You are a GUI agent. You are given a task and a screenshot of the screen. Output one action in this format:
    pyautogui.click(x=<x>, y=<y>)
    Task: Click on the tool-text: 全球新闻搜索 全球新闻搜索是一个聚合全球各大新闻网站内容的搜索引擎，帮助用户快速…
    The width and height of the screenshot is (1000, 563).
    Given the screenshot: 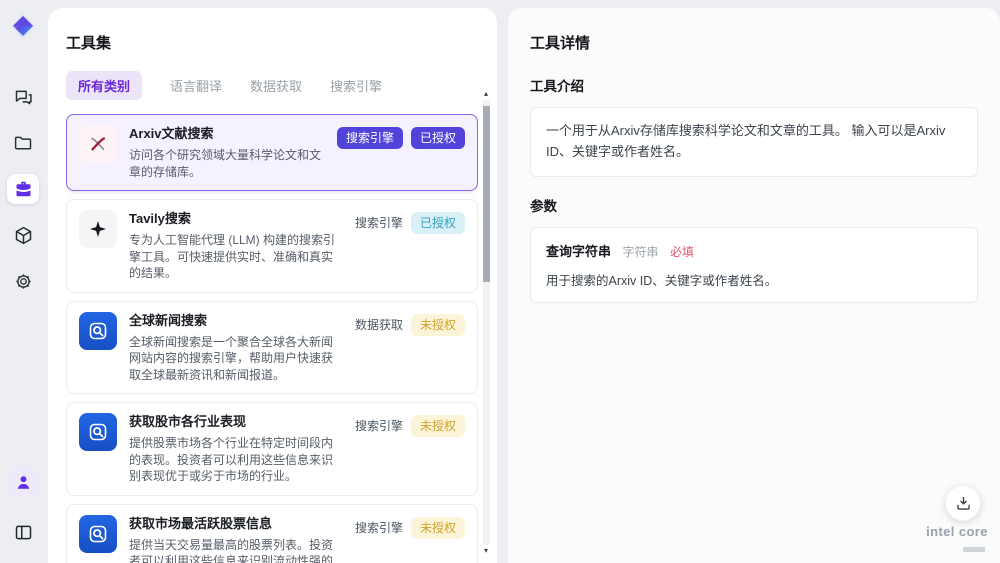 What is the action you would take?
    pyautogui.click(x=236, y=348)
    